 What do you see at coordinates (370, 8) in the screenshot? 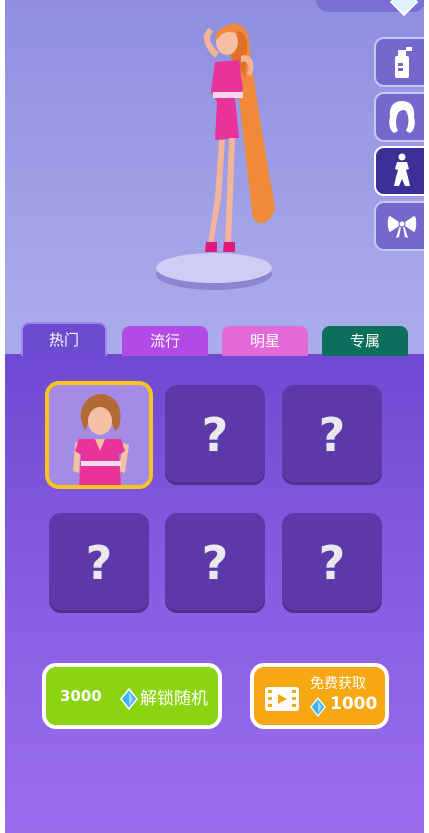
I see `gem-balance` at bounding box center [370, 8].